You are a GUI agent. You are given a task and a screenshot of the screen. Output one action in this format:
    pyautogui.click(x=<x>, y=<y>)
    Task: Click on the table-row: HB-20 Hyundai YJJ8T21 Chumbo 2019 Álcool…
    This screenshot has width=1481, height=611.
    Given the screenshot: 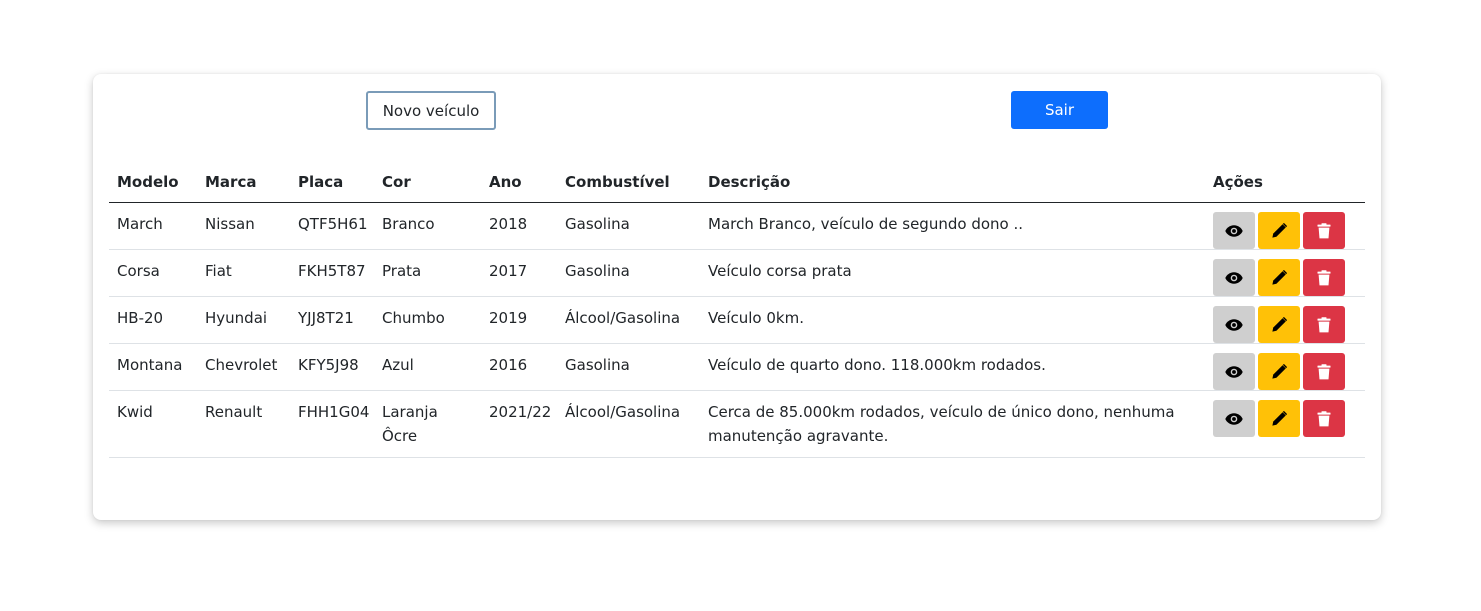 What is the action you would take?
    pyautogui.click(x=737, y=320)
    